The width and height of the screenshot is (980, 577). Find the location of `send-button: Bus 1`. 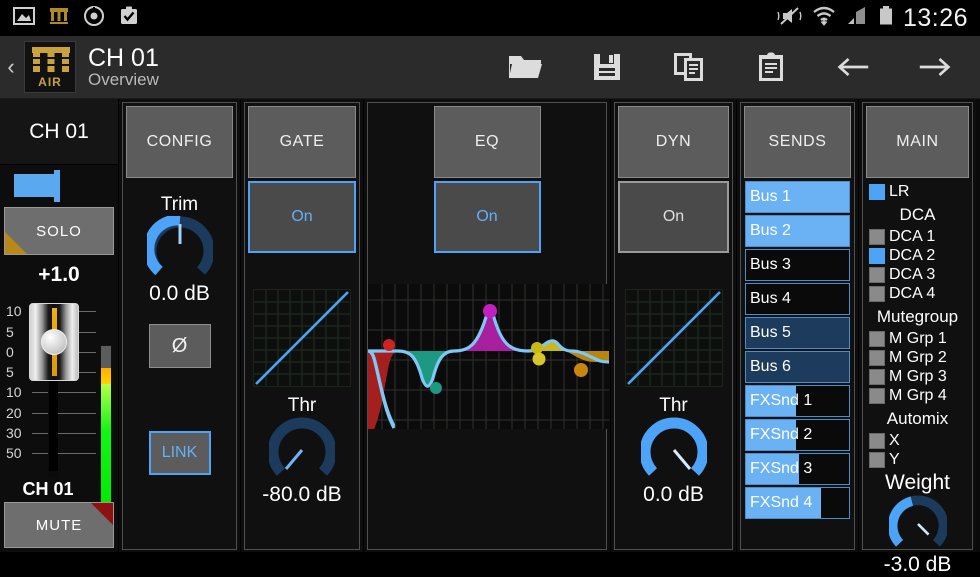

send-button: Bus 1 is located at coordinates (797, 197).